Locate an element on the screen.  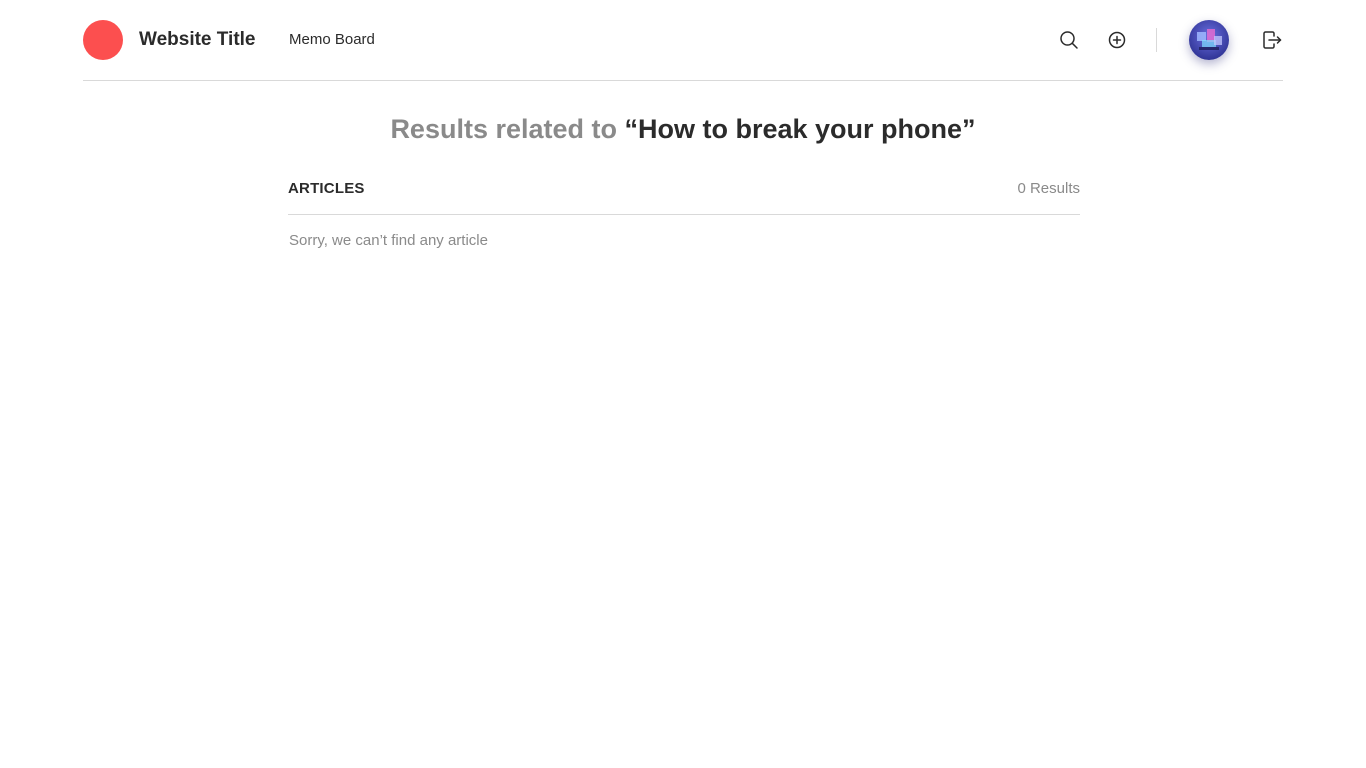
site-logo is located at coordinates (103, 40).